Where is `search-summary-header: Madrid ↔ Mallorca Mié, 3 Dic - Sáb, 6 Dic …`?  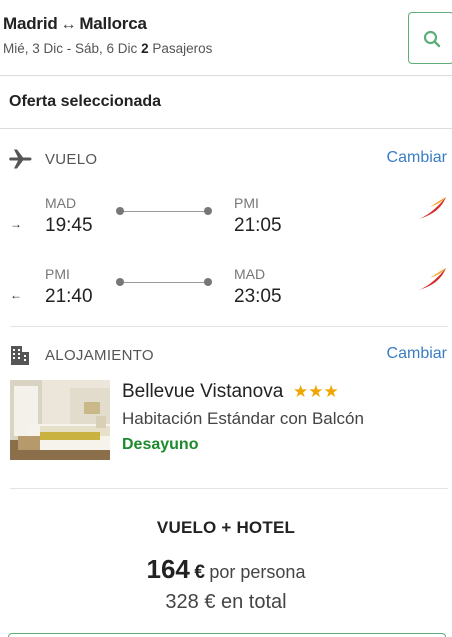
search-summary-header: Madrid ↔ Mallorca Mié, 3 Dic - Sáb, 6 Dic … is located at coordinates (226, 38).